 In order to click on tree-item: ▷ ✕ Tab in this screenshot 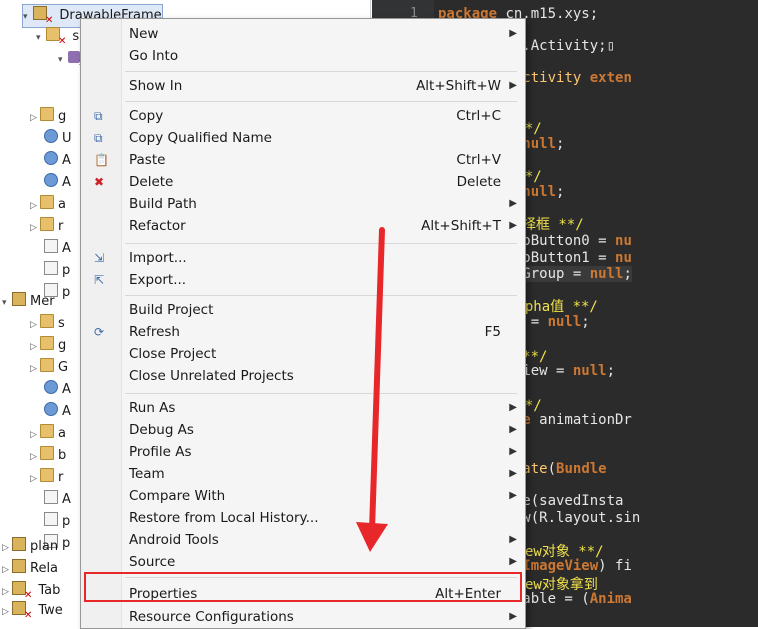, I will do `click(31, 591)`.